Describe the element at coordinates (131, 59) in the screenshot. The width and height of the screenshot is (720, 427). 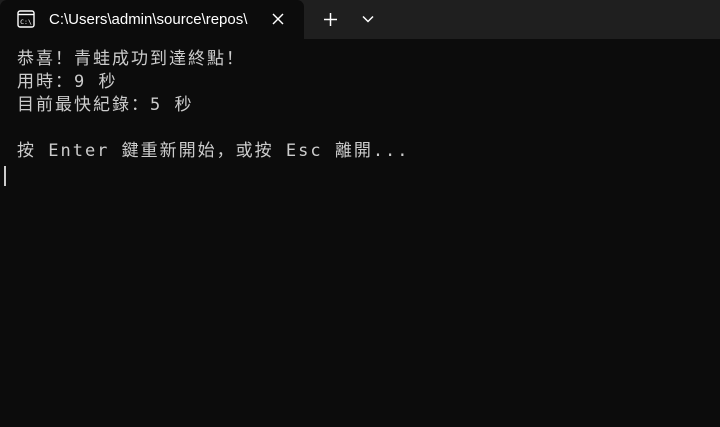
I see `console-line: 恭喜！青蛙成功到達終點！` at that location.